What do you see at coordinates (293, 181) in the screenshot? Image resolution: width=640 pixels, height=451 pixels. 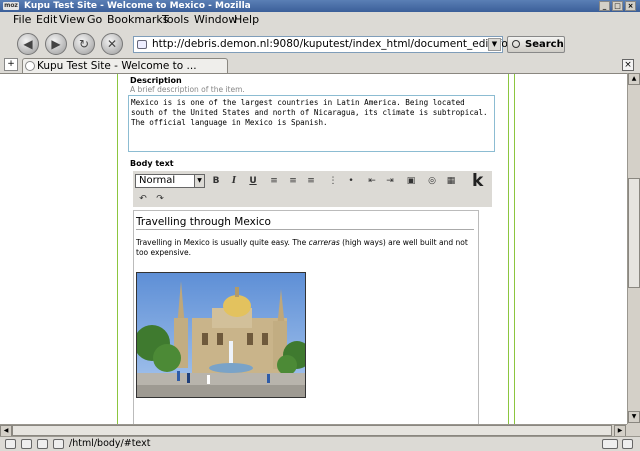 I see `align-center-icon: ≡` at bounding box center [293, 181].